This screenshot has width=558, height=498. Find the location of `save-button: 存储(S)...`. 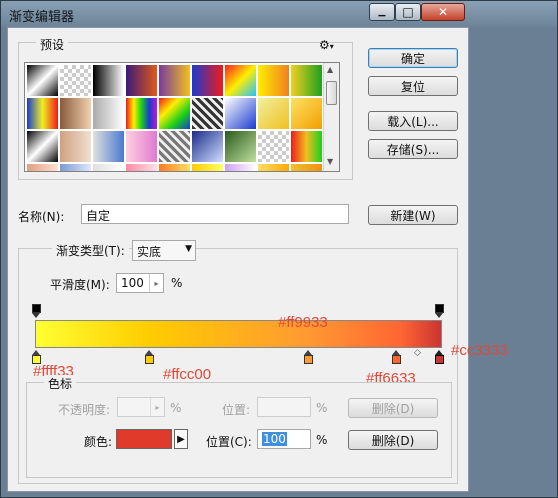

save-button: 存储(S)... is located at coordinates (413, 149).